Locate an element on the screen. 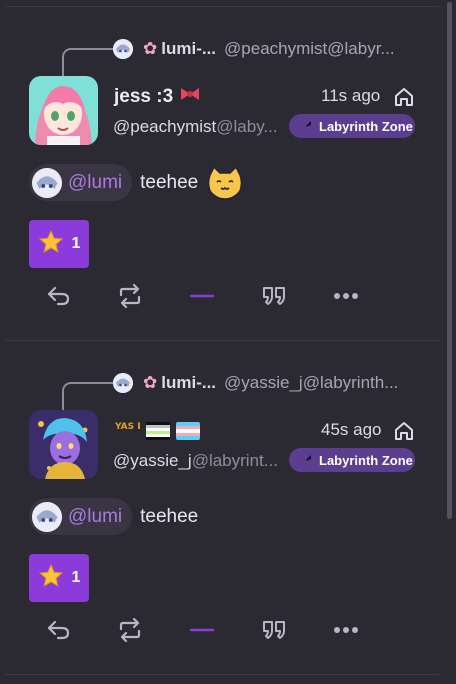  agender-flag-icon is located at coordinates (158, 434).